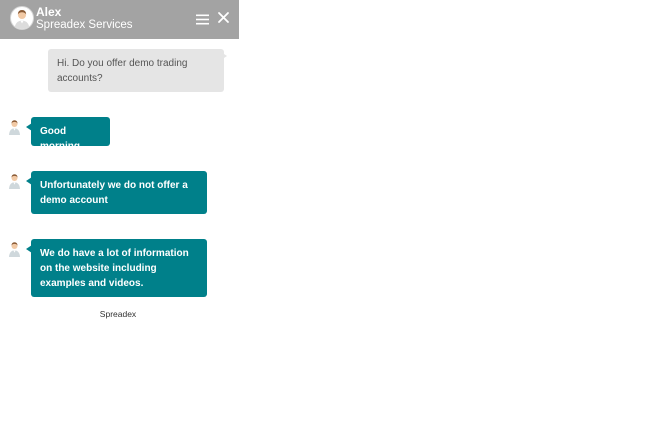 The image size is (660, 446). I want to click on menu-icon, so click(202, 18).